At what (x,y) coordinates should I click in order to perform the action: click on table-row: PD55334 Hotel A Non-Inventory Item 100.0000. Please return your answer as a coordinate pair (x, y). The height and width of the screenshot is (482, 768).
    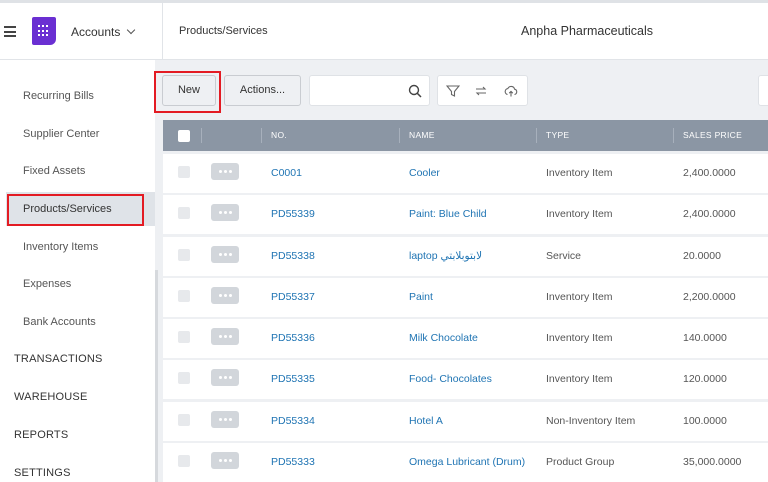
    Looking at the image, I should click on (465, 421).